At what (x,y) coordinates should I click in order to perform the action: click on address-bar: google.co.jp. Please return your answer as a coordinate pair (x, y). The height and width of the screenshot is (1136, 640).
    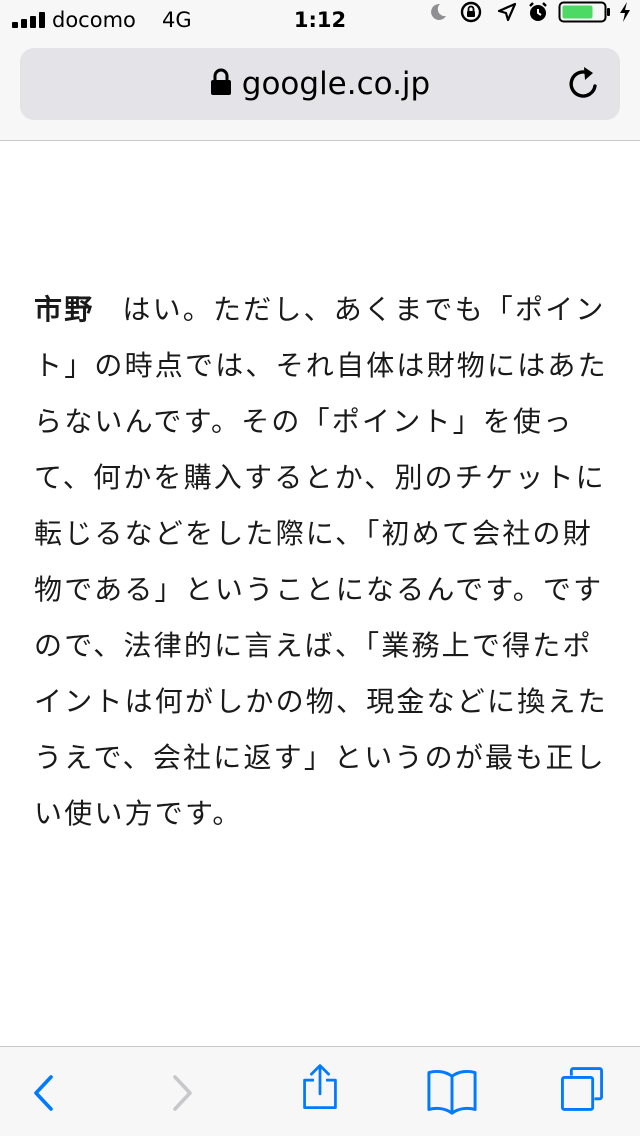
    Looking at the image, I should click on (320, 84).